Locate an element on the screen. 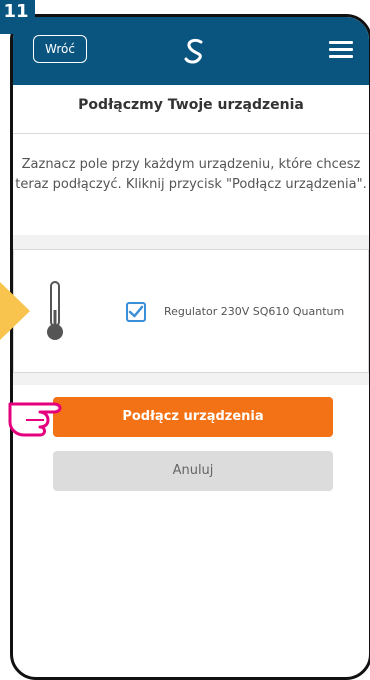  cancel-button: Anuluj is located at coordinates (193, 471).